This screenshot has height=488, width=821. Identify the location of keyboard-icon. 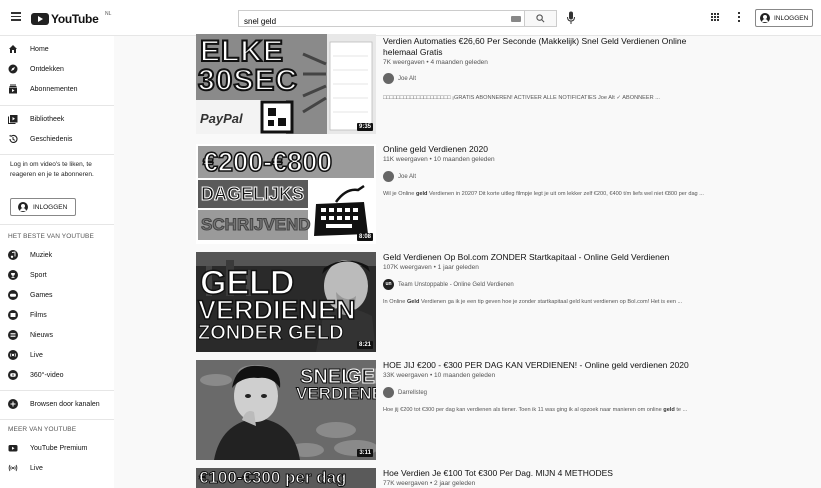
(516, 19).